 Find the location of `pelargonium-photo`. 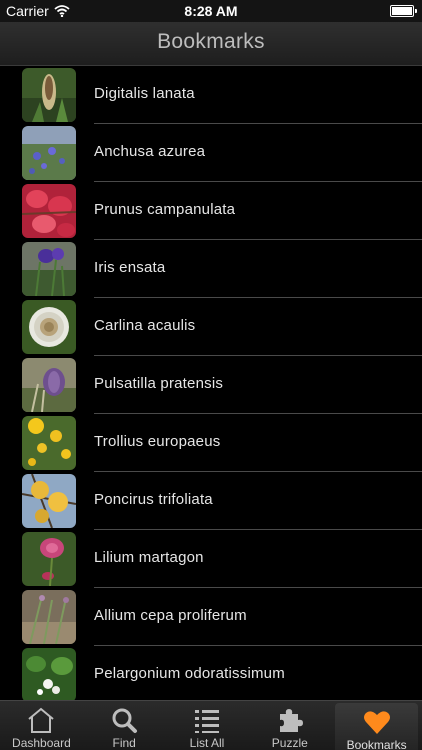

pelargonium-photo is located at coordinates (49, 674).